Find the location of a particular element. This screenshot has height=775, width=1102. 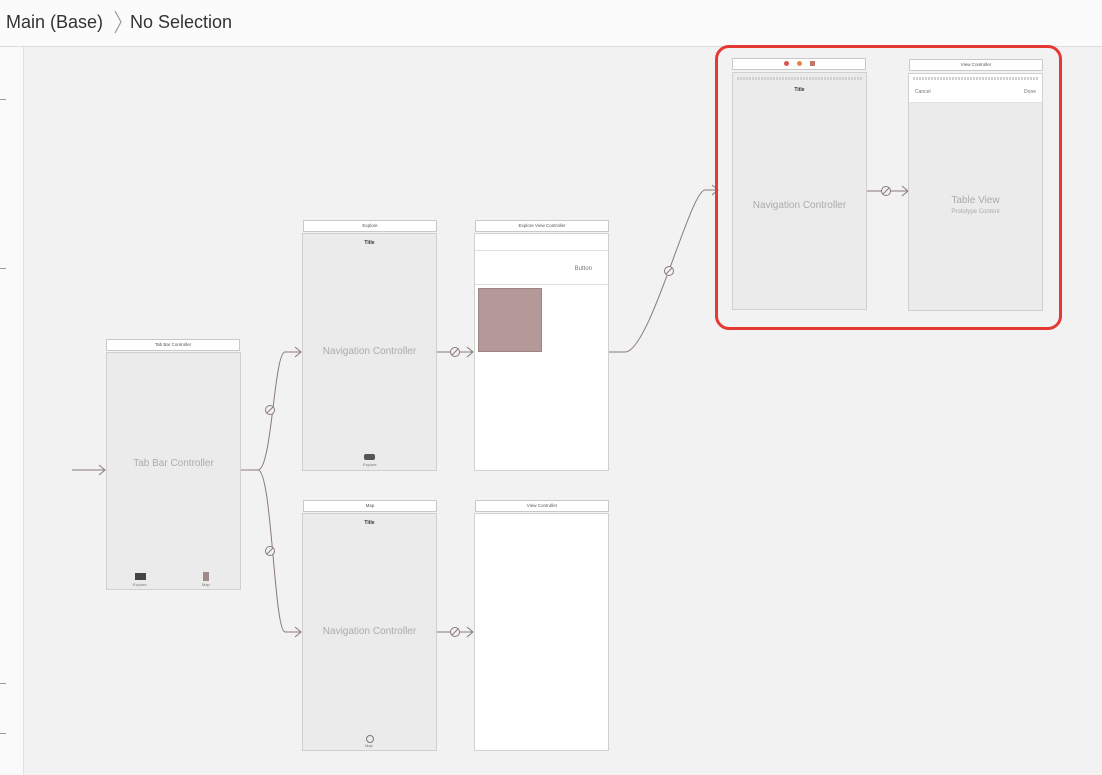

tab-item-explore: Explore is located at coordinates (140, 584).